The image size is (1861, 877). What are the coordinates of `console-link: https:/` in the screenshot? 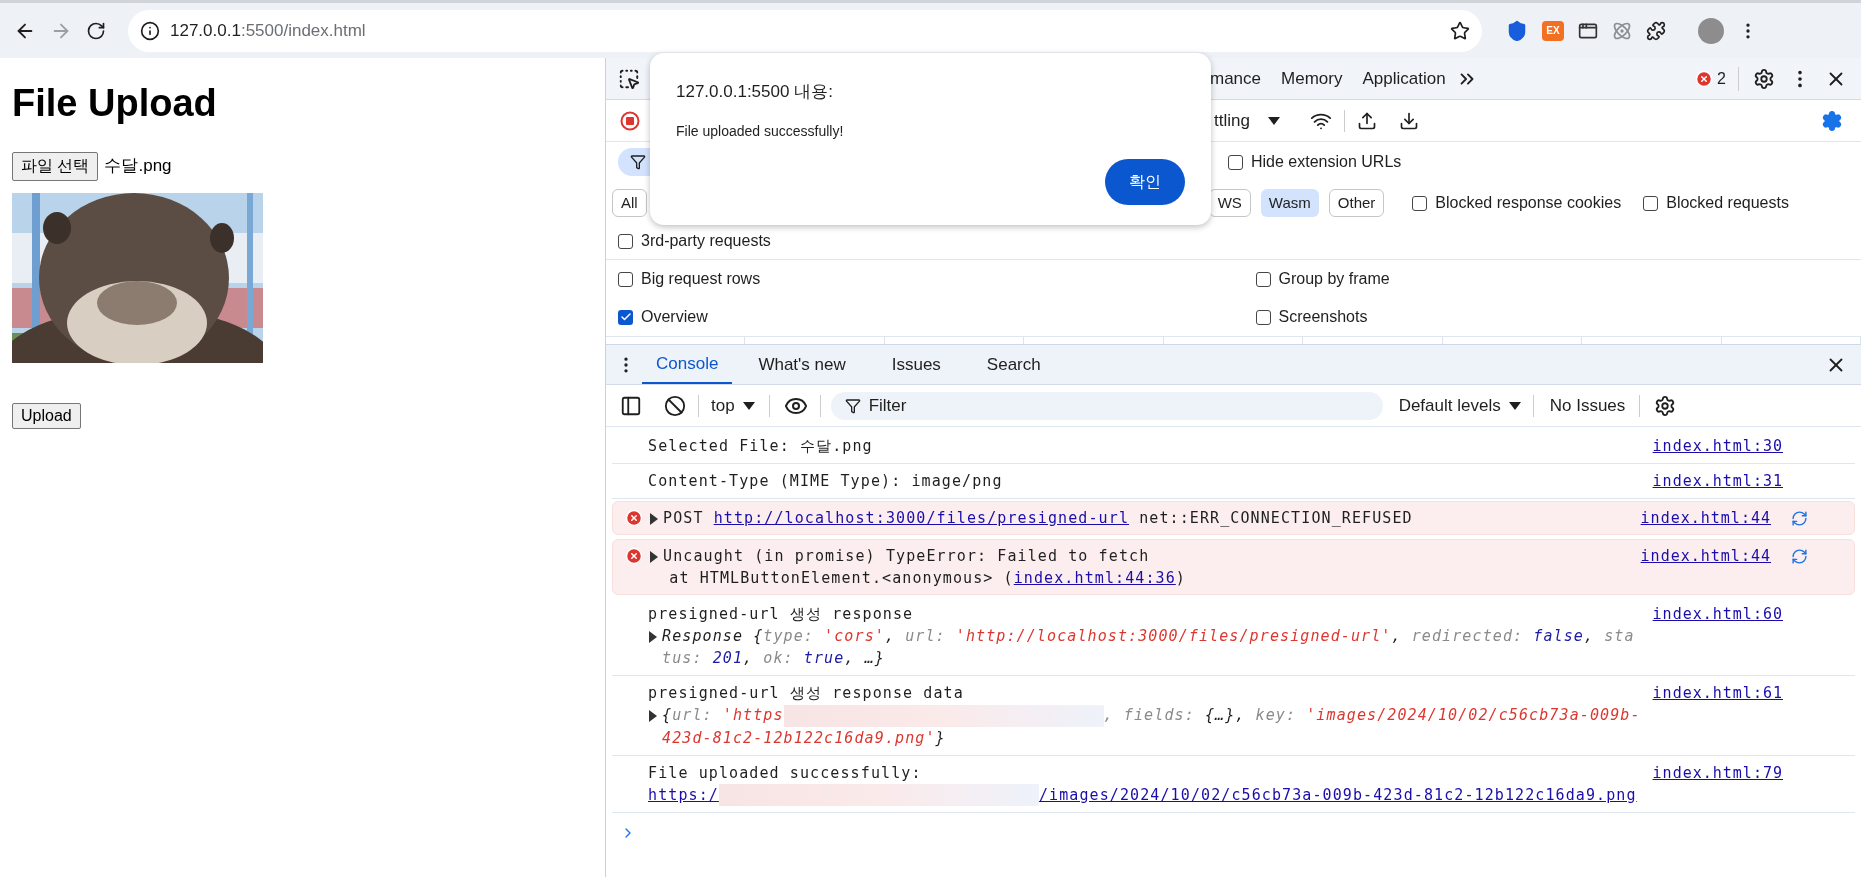 It's located at (683, 794).